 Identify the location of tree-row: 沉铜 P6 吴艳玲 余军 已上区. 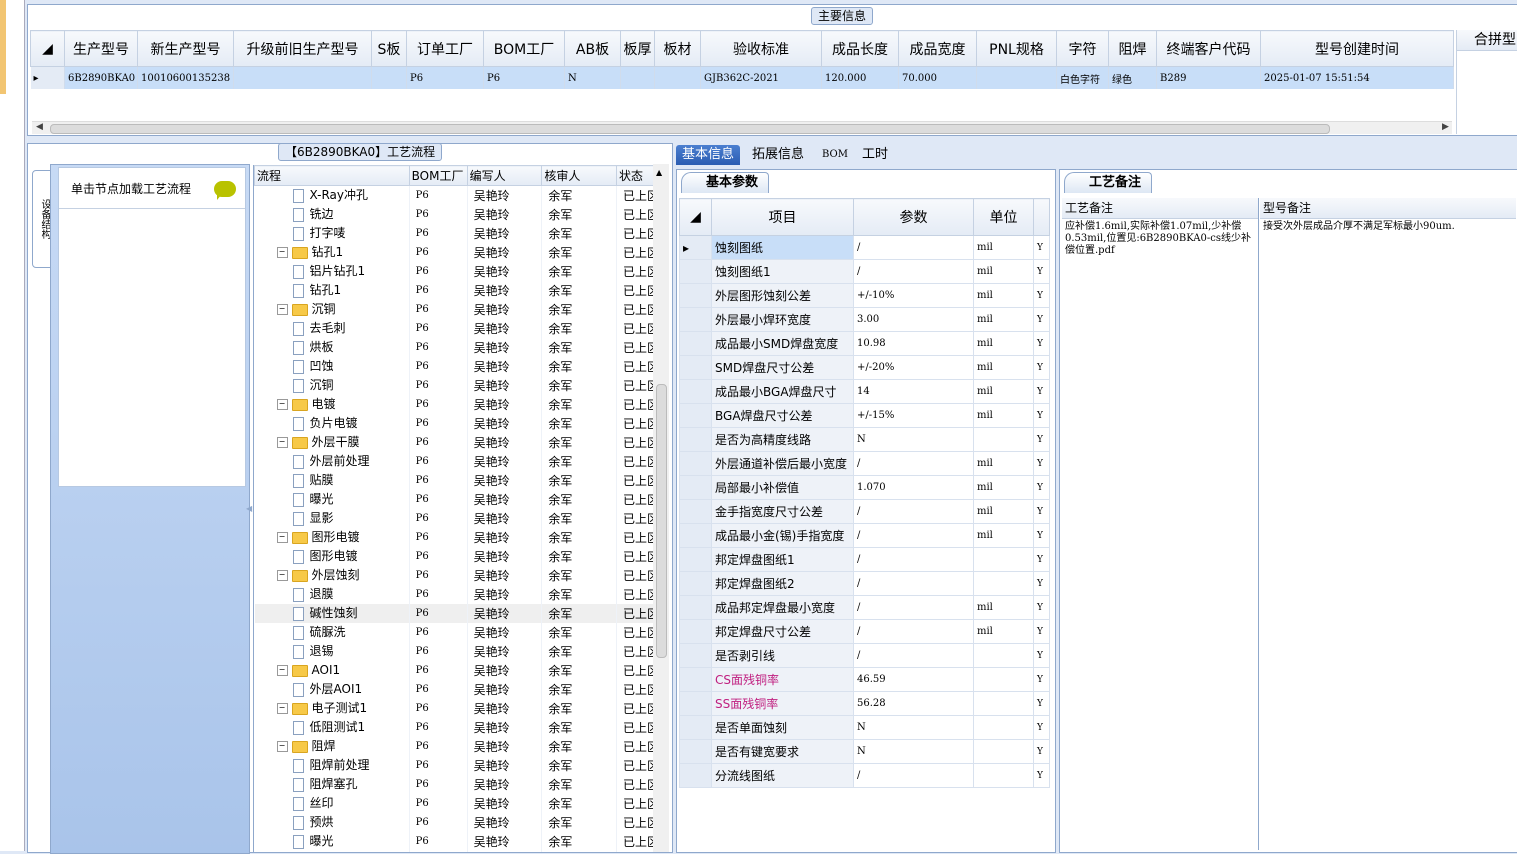
(460, 385).